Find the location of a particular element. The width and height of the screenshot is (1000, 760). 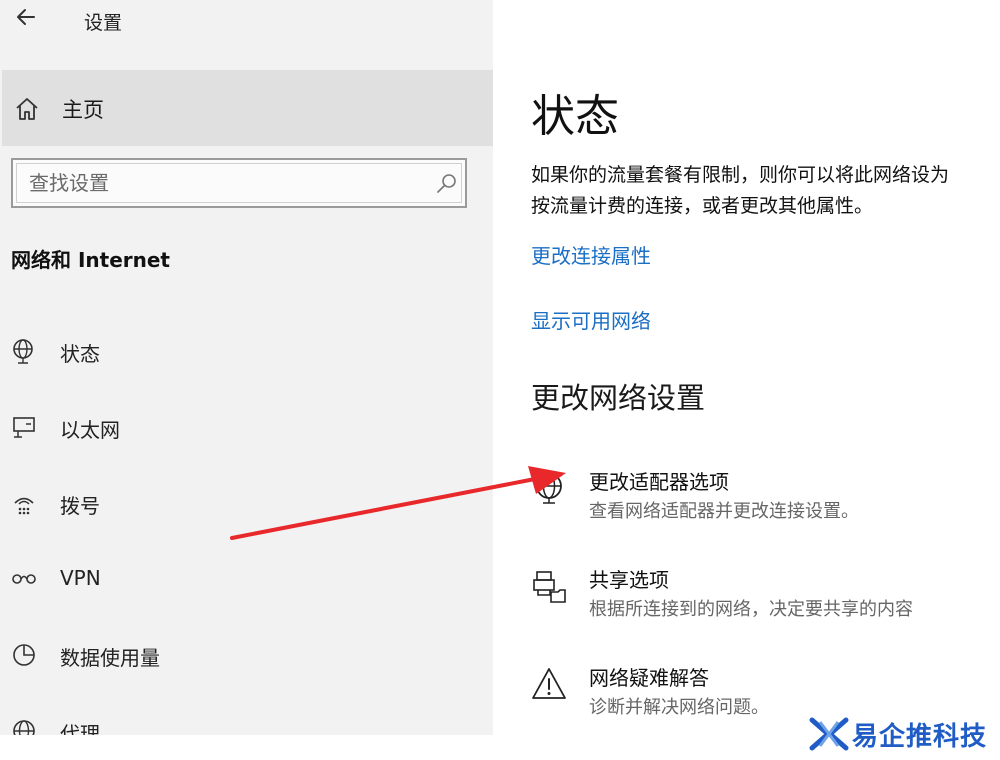

search-box is located at coordinates (239, 183).